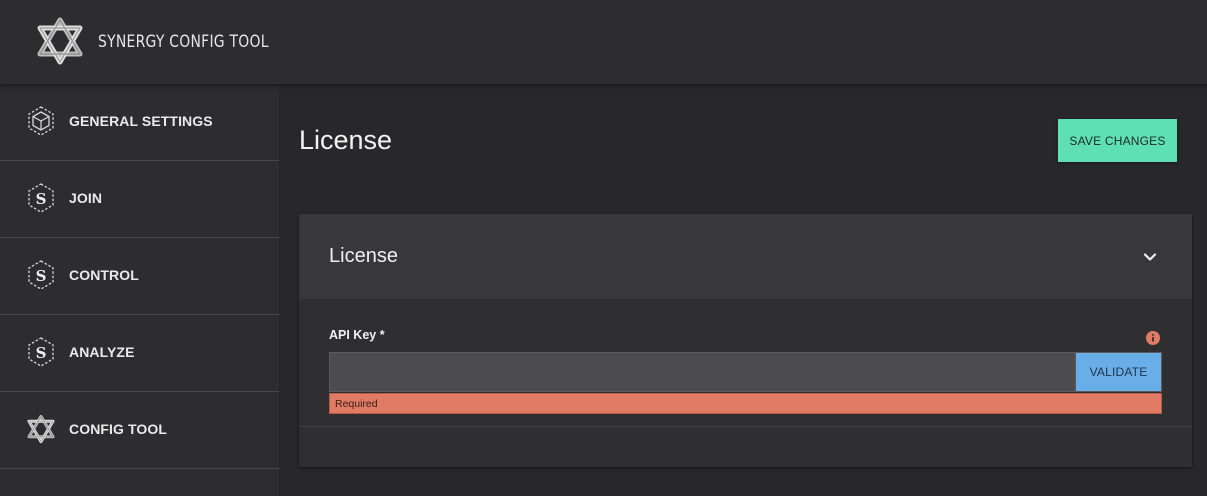 The image size is (1207, 496). Describe the element at coordinates (139, 353) in the screenshot. I see `sidebar-item-analyze: ANALYZE` at that location.